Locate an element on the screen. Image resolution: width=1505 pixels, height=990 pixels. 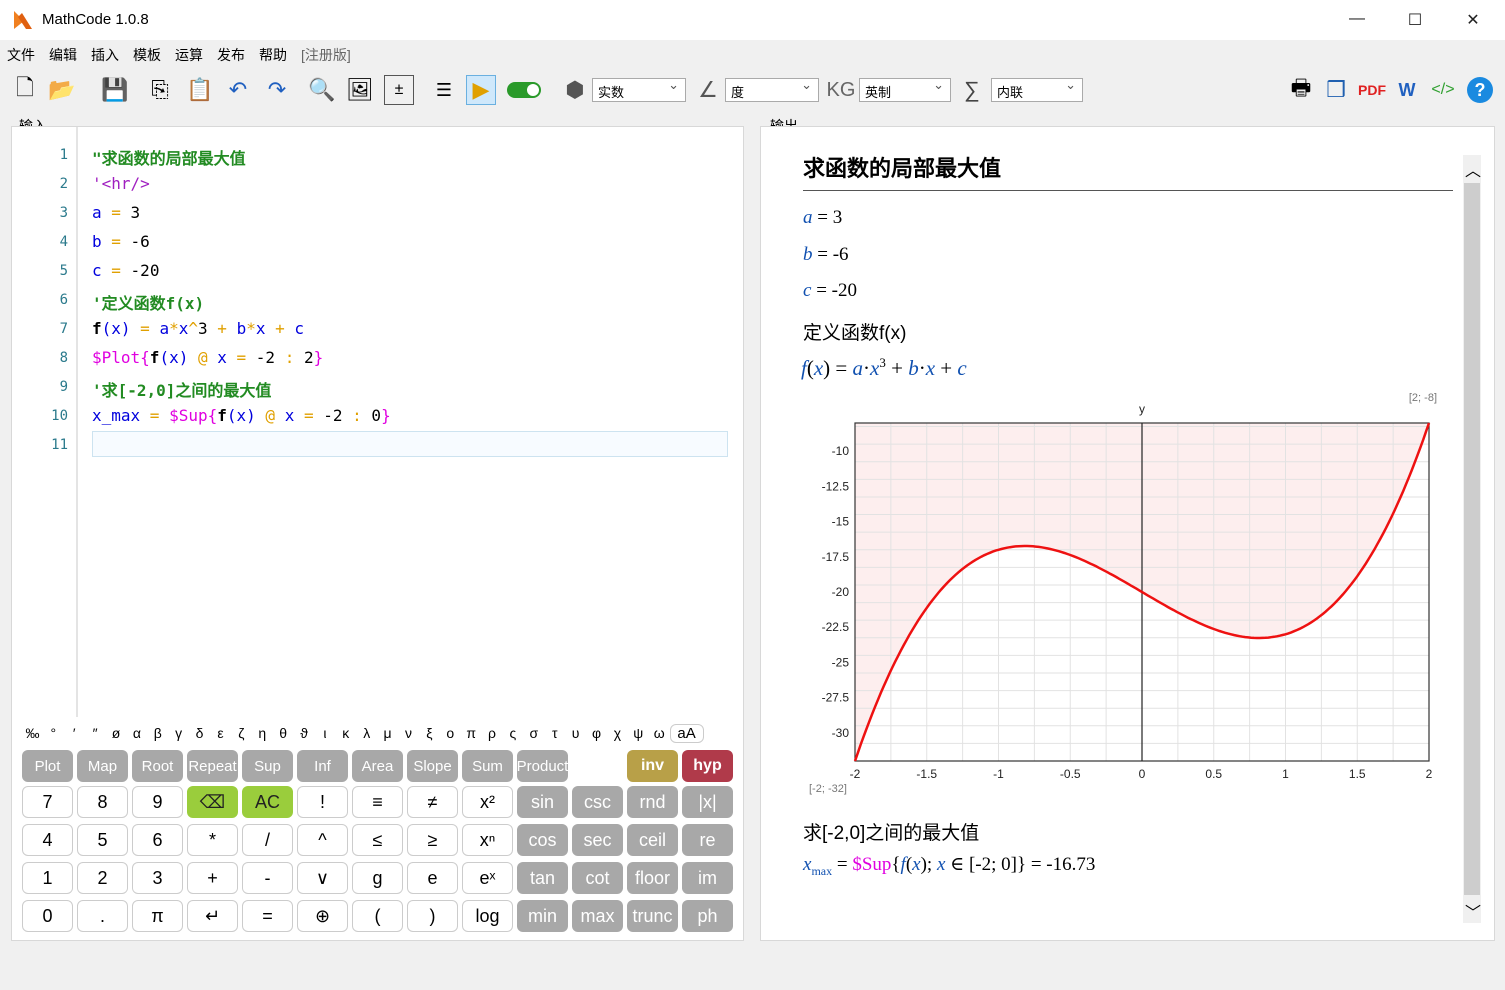
key-btn: 9 is located at coordinates (157, 802).